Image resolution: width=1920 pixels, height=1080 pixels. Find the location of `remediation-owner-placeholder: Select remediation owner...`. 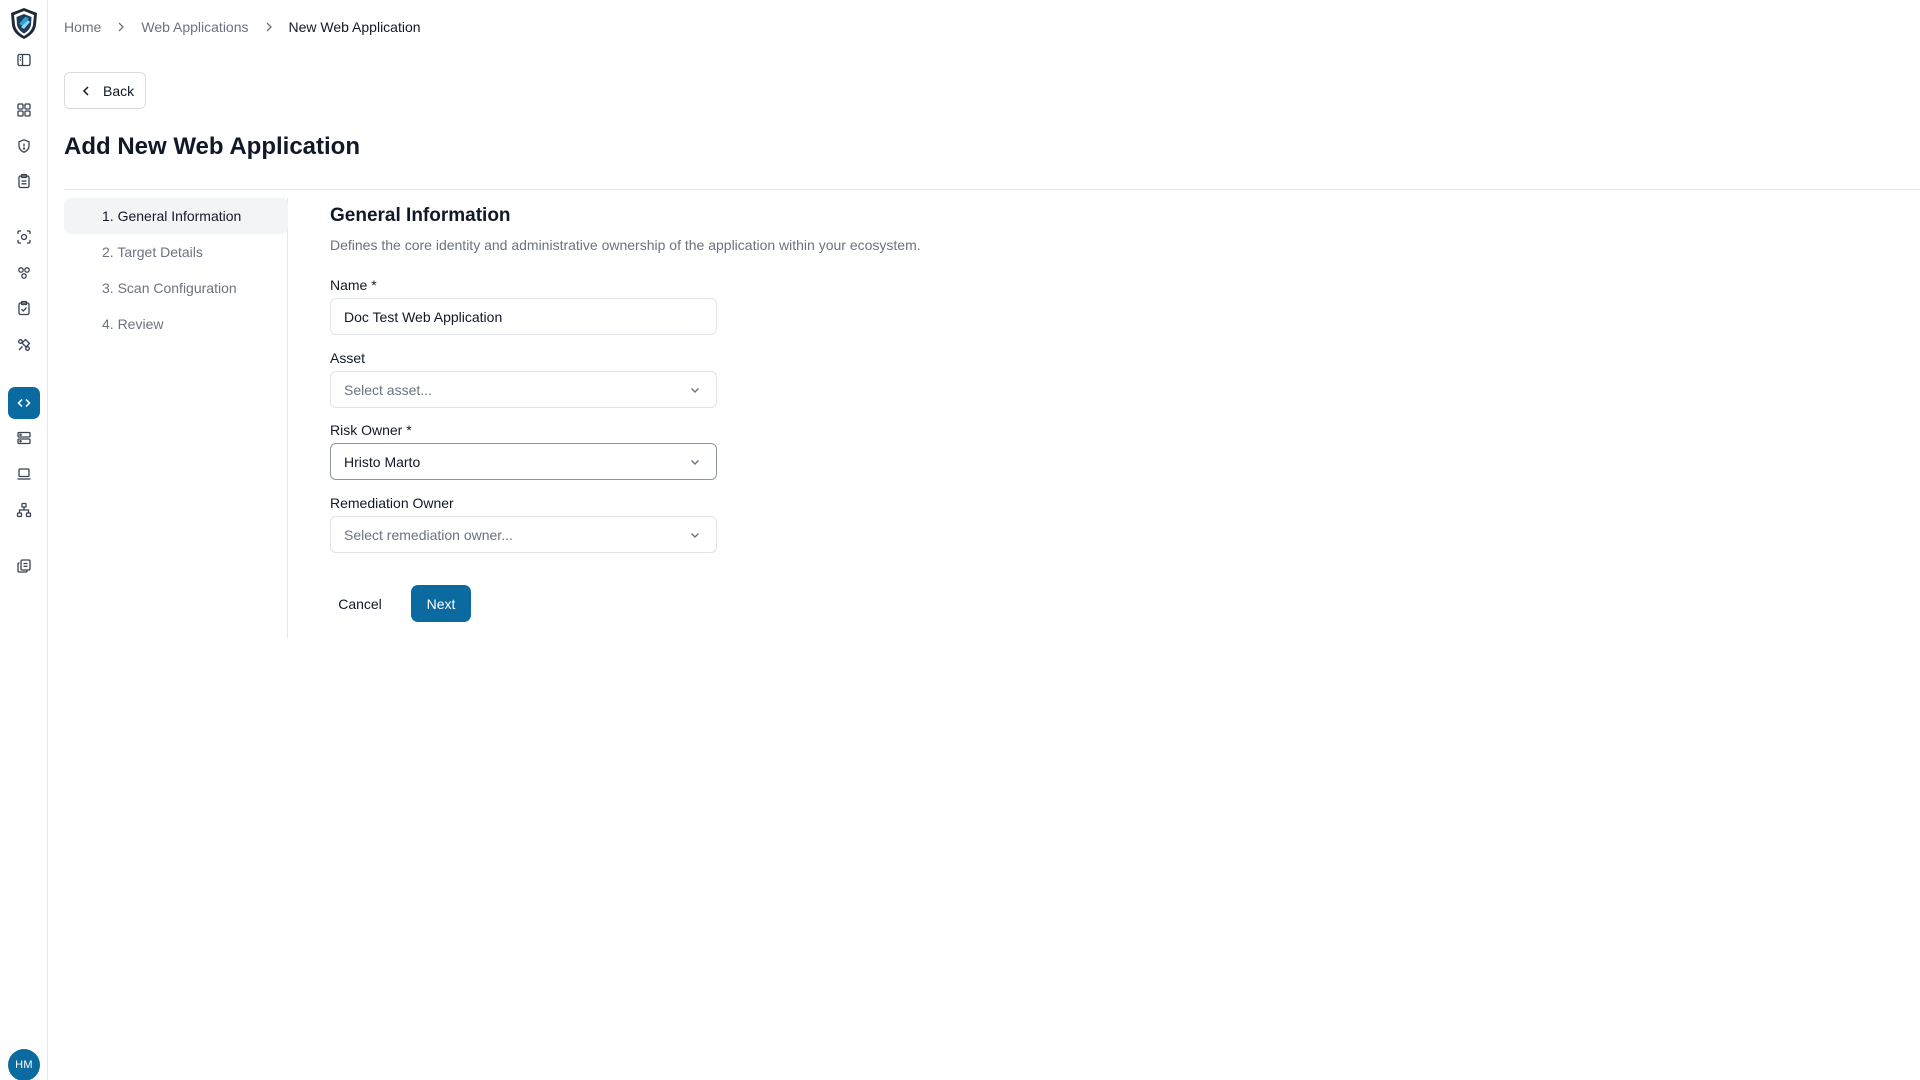

remediation-owner-placeholder: Select remediation owner... is located at coordinates (428, 534).